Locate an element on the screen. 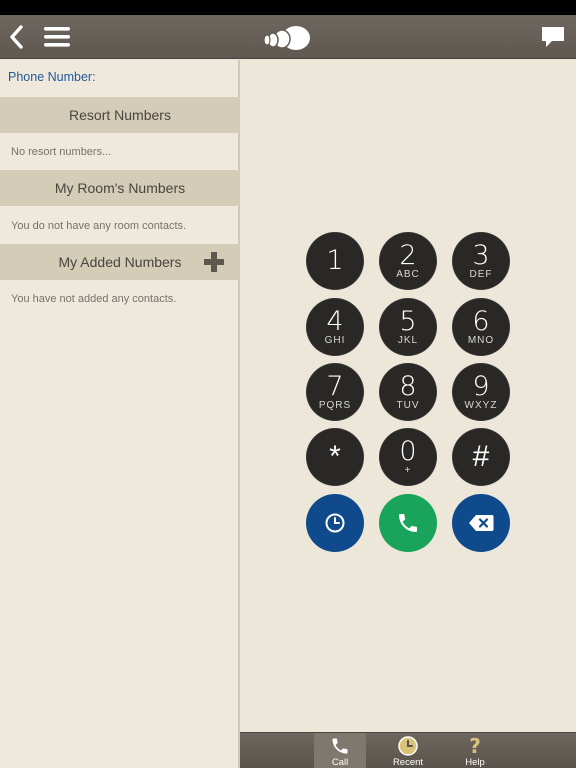 This screenshot has width=576, height=768. key-letters: WXYZ is located at coordinates (481, 405).